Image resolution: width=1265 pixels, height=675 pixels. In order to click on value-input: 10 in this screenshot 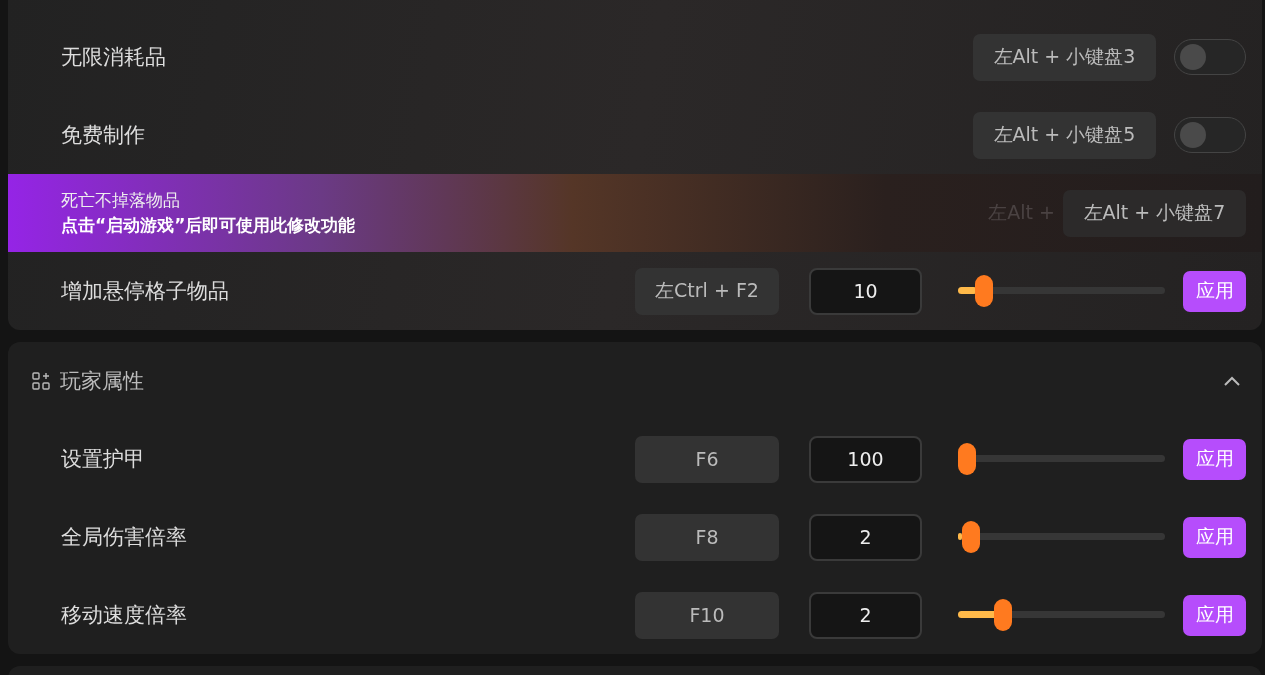, I will do `click(865, 291)`.